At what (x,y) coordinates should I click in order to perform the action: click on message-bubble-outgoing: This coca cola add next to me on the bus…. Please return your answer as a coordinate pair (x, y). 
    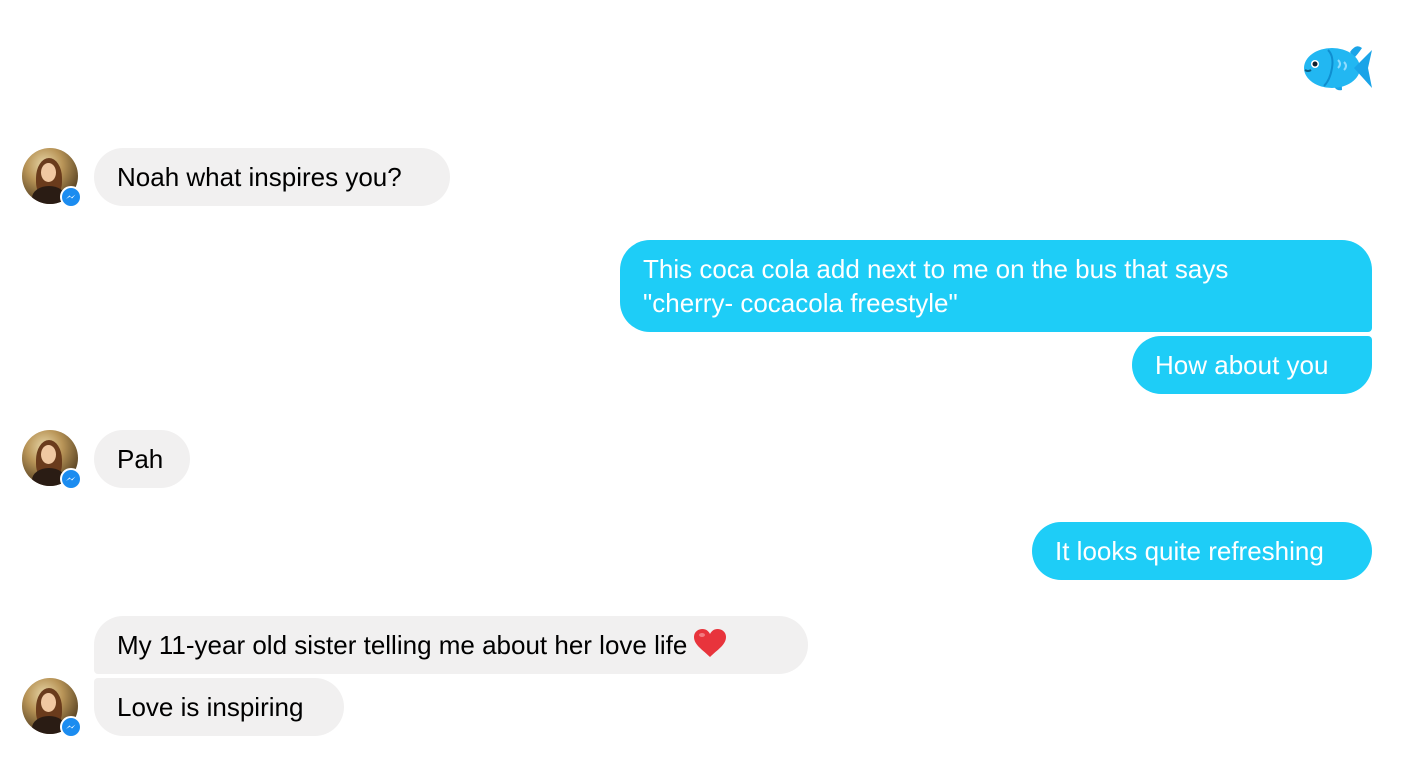
    Looking at the image, I should click on (996, 286).